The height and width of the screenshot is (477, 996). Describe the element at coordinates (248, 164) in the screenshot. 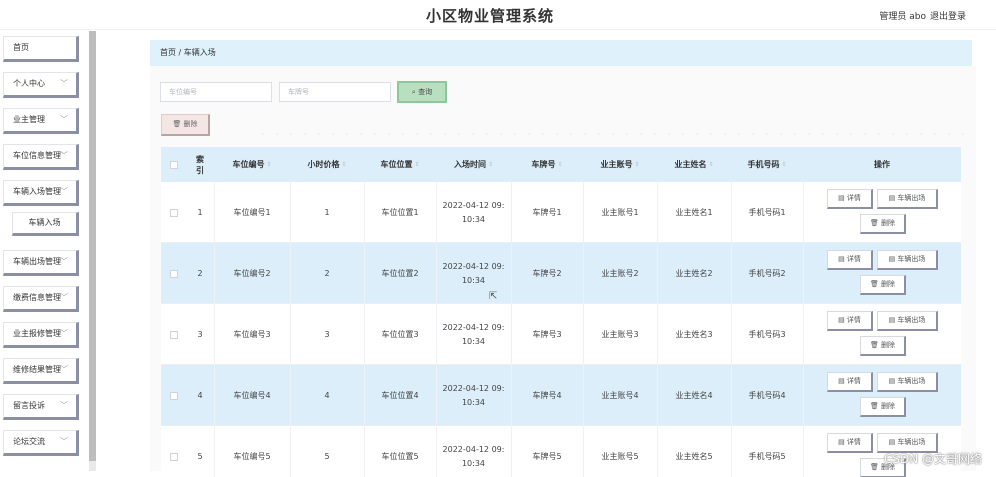

I see `column-header-label: 车位编号` at that location.